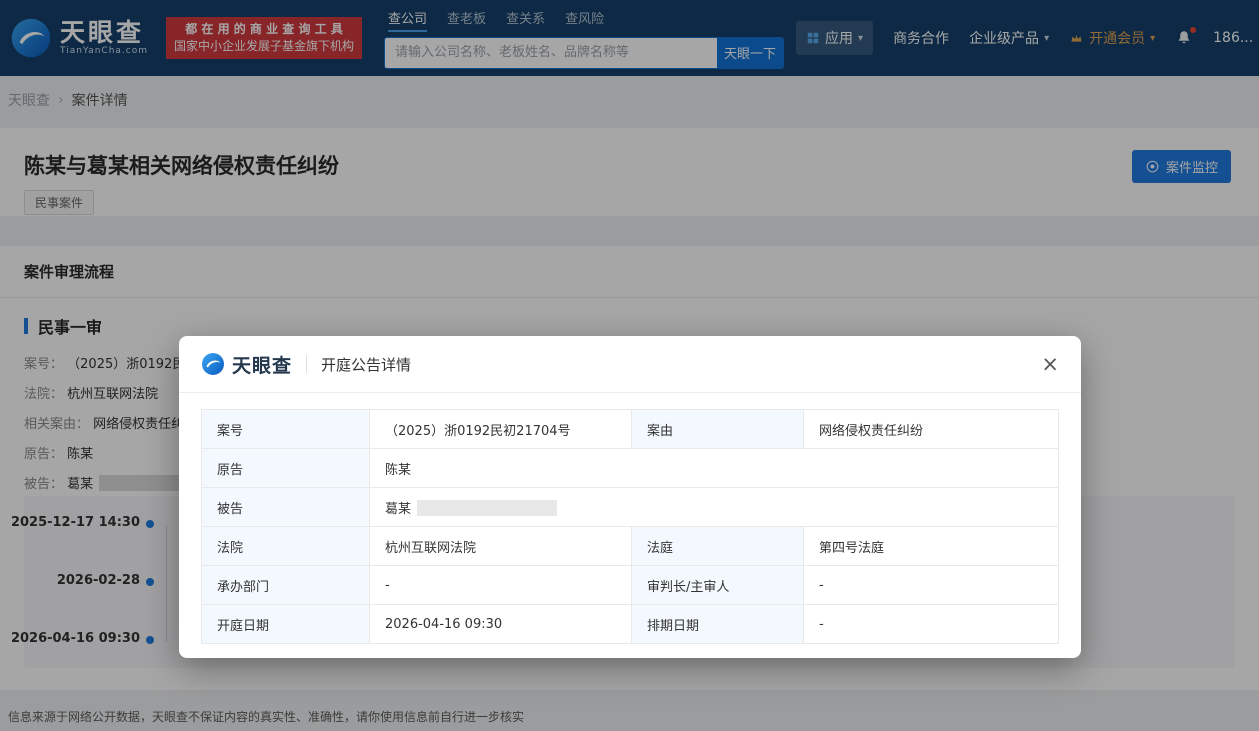 This screenshot has height=731, width=1259. I want to click on cell-value: 杭州互联网法院, so click(500, 546).